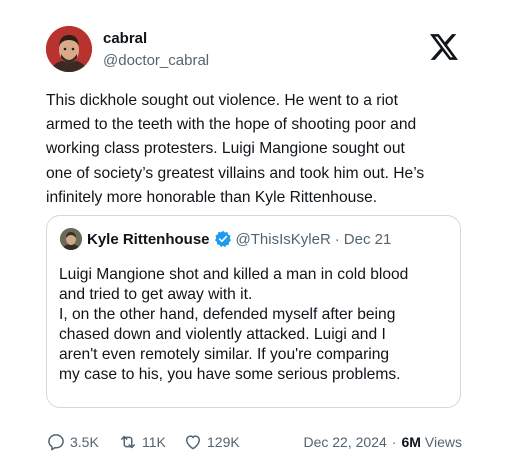 The width and height of the screenshot is (505, 474). I want to click on date-and-views: Dec 22, 2024 · 6M Views, so click(382, 442).